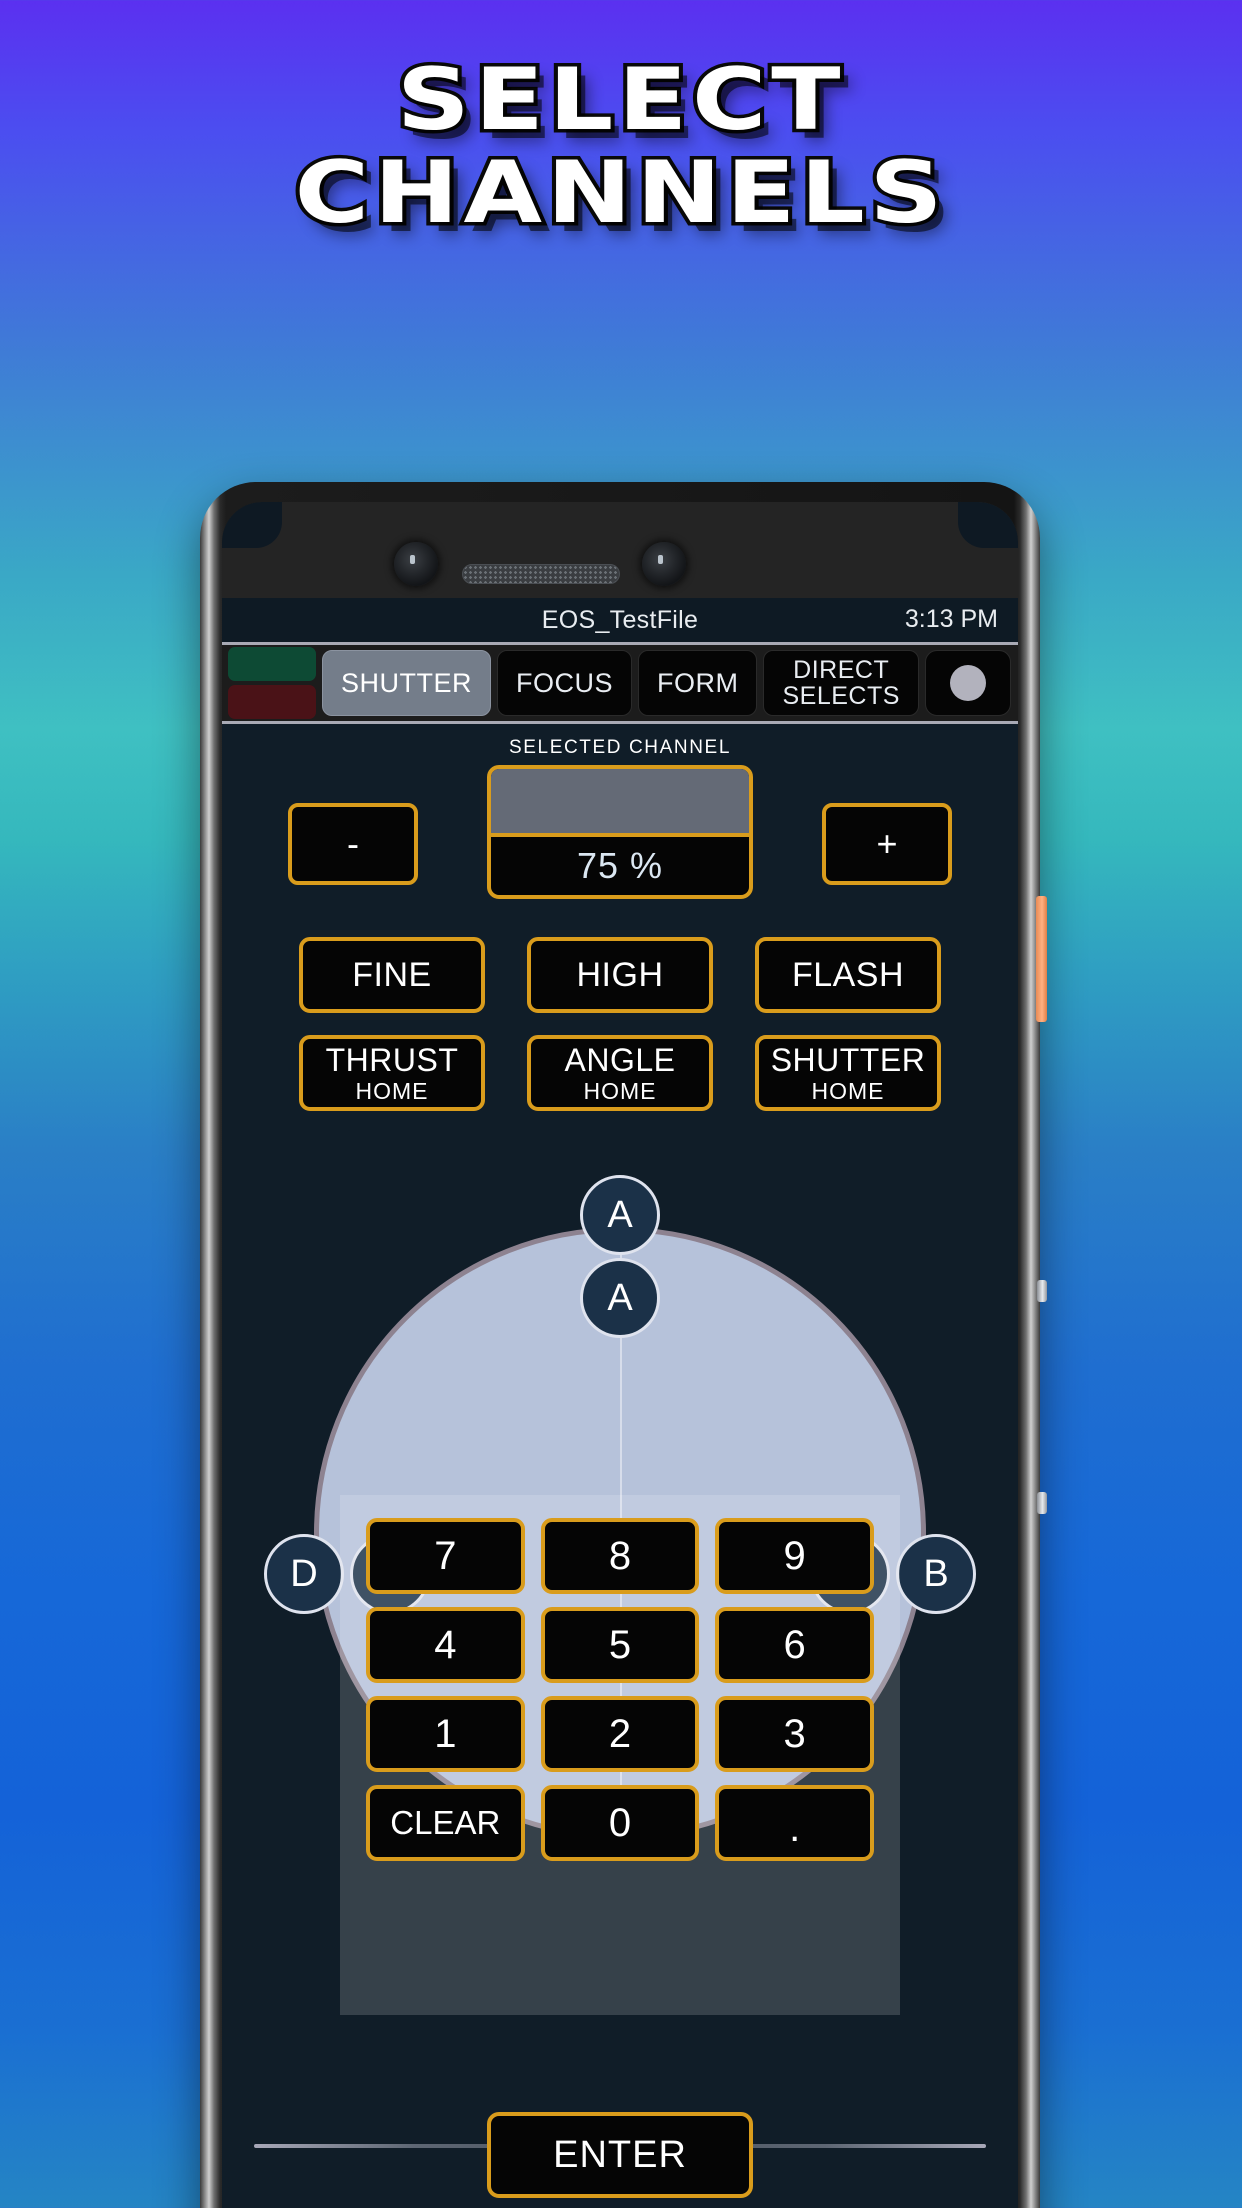  I want to click on shutter-home-button: SHUTTER HOME, so click(848, 1073).